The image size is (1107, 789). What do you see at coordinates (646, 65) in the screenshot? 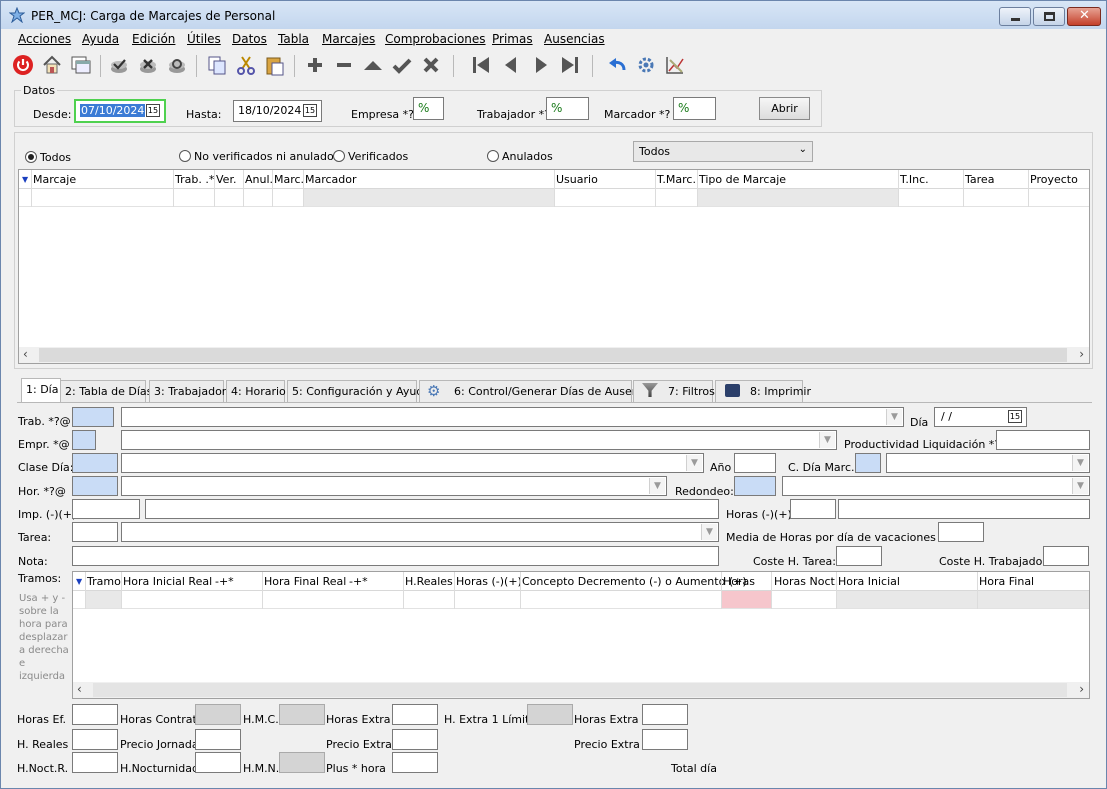
I see `settings-icon` at bounding box center [646, 65].